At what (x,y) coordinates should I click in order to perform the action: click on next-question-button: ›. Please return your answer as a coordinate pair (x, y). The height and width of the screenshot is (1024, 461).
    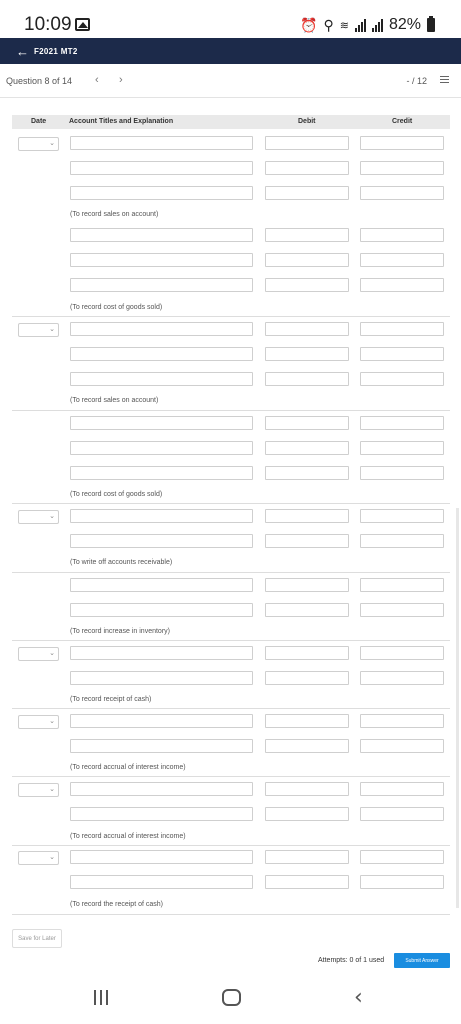
    Looking at the image, I should click on (121, 80).